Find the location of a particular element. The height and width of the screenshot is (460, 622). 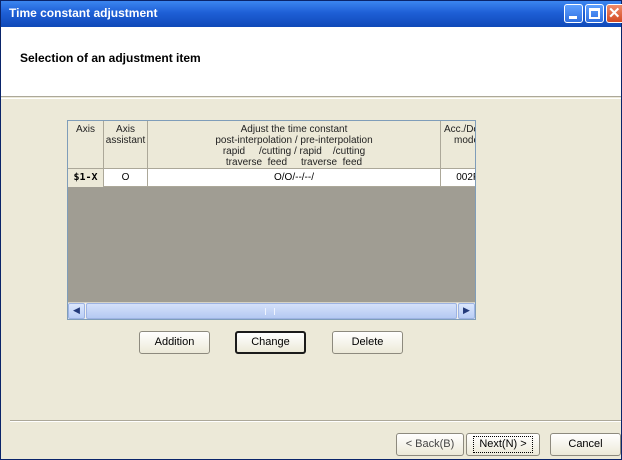

next-button-label: Next(N) > is located at coordinates (503, 444).